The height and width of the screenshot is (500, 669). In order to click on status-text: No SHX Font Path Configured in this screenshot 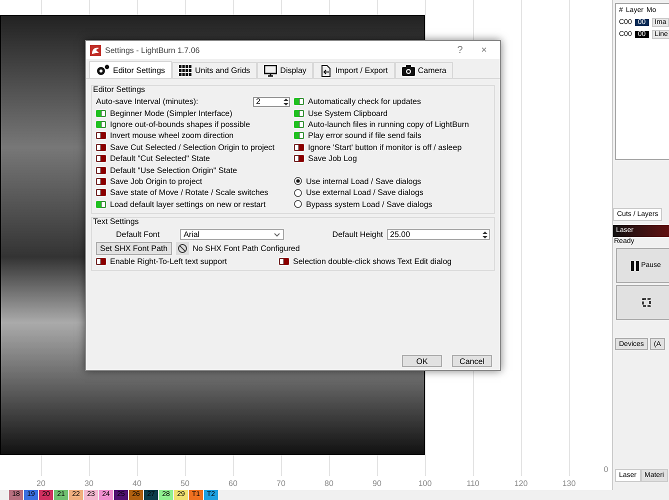, I will do `click(246, 249)`.